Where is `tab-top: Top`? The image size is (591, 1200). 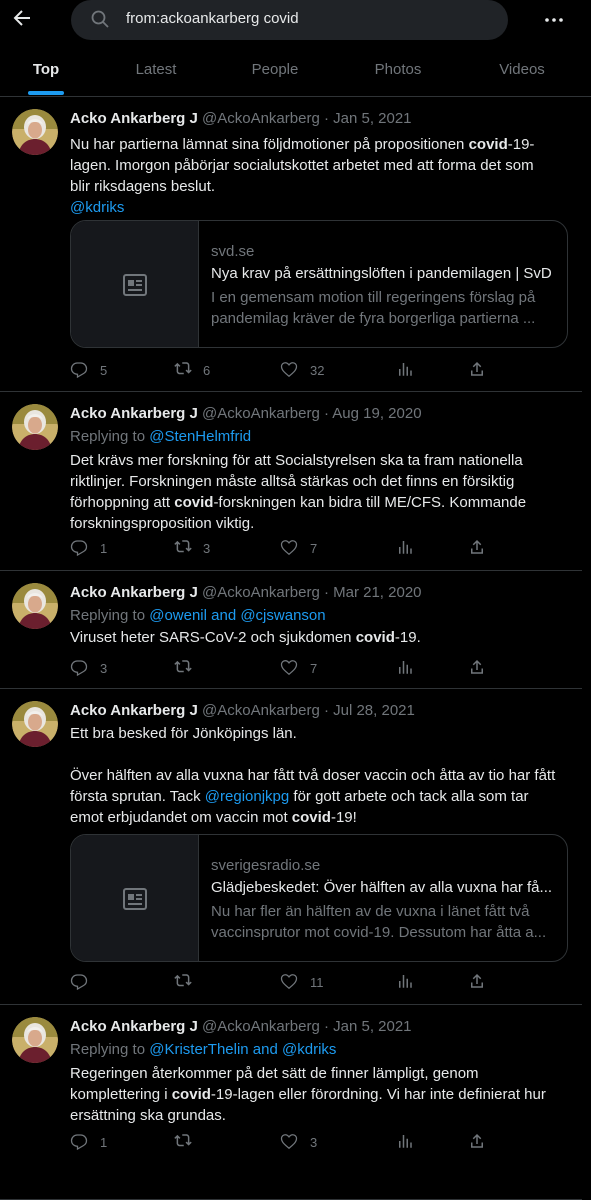 tab-top: Top is located at coordinates (46, 71).